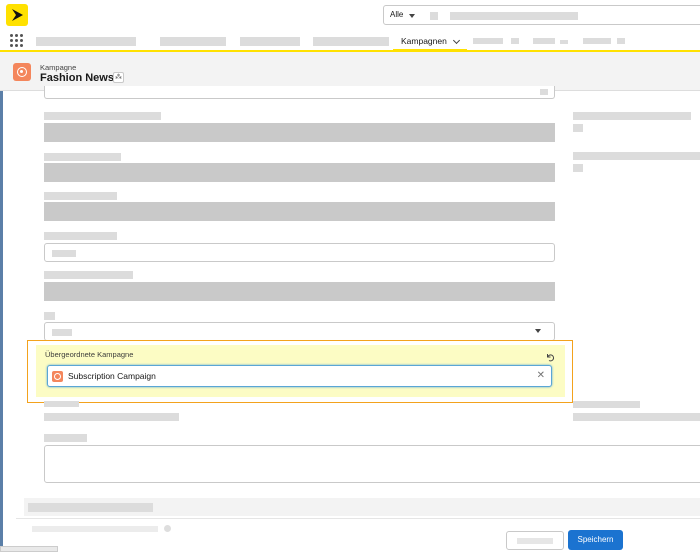 The width and height of the screenshot is (700, 552). Describe the element at coordinates (89, 354) in the screenshot. I see `parent-campaign-label: Übergeordnete Kampagne` at that location.